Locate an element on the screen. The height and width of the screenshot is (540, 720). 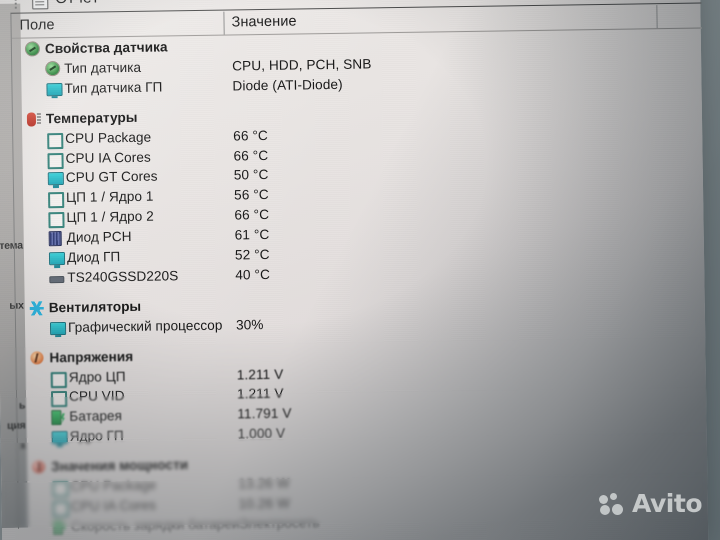
fan-icon is located at coordinates (36, 308).